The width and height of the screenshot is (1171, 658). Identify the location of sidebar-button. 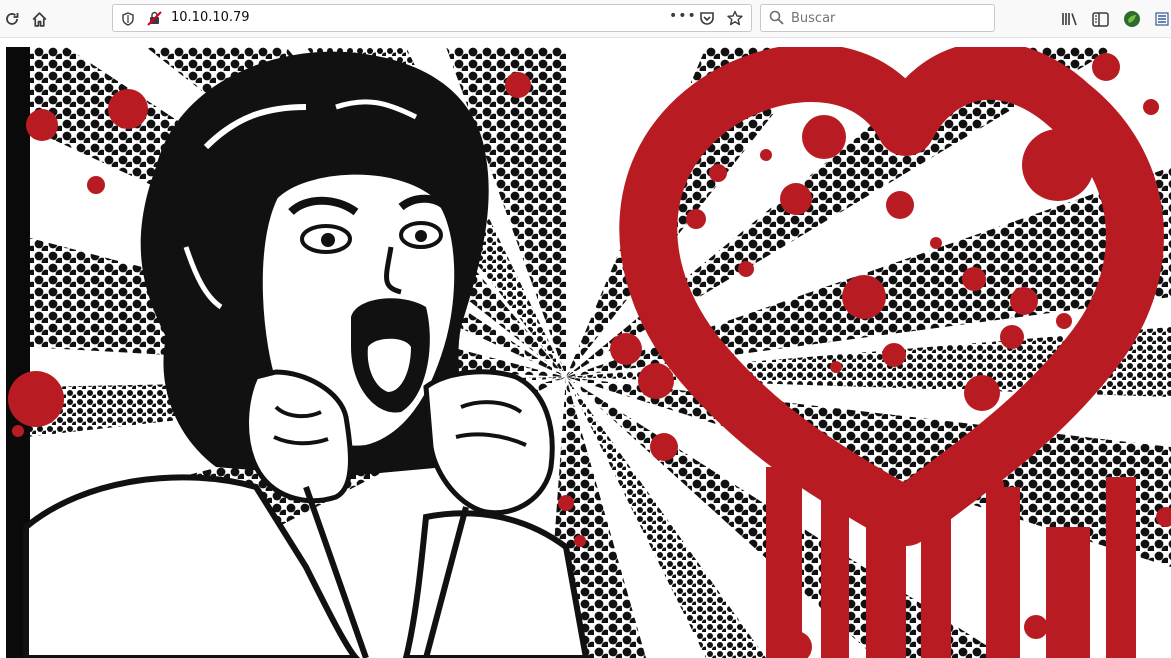
(1100, 19).